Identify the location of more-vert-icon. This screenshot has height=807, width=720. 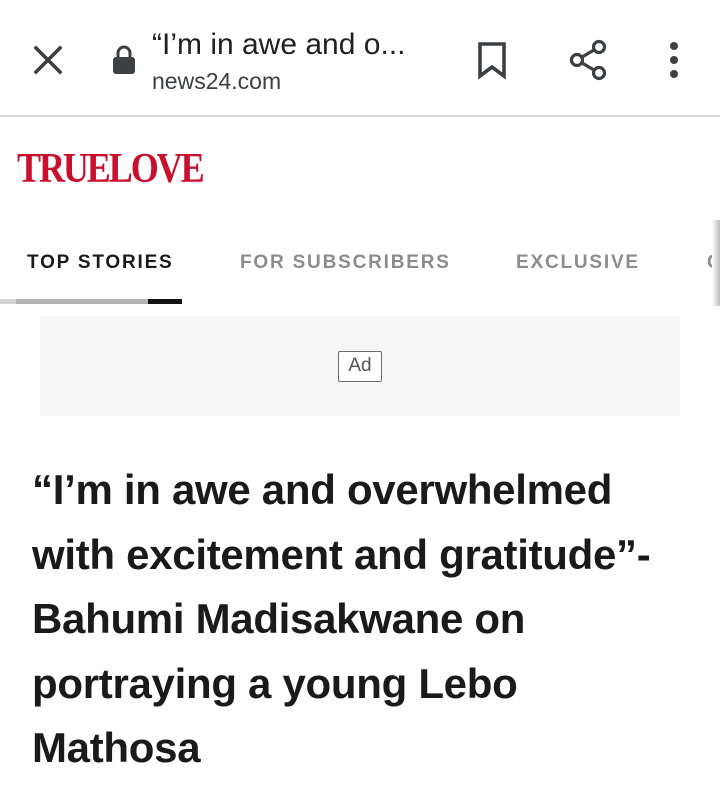
(674, 60).